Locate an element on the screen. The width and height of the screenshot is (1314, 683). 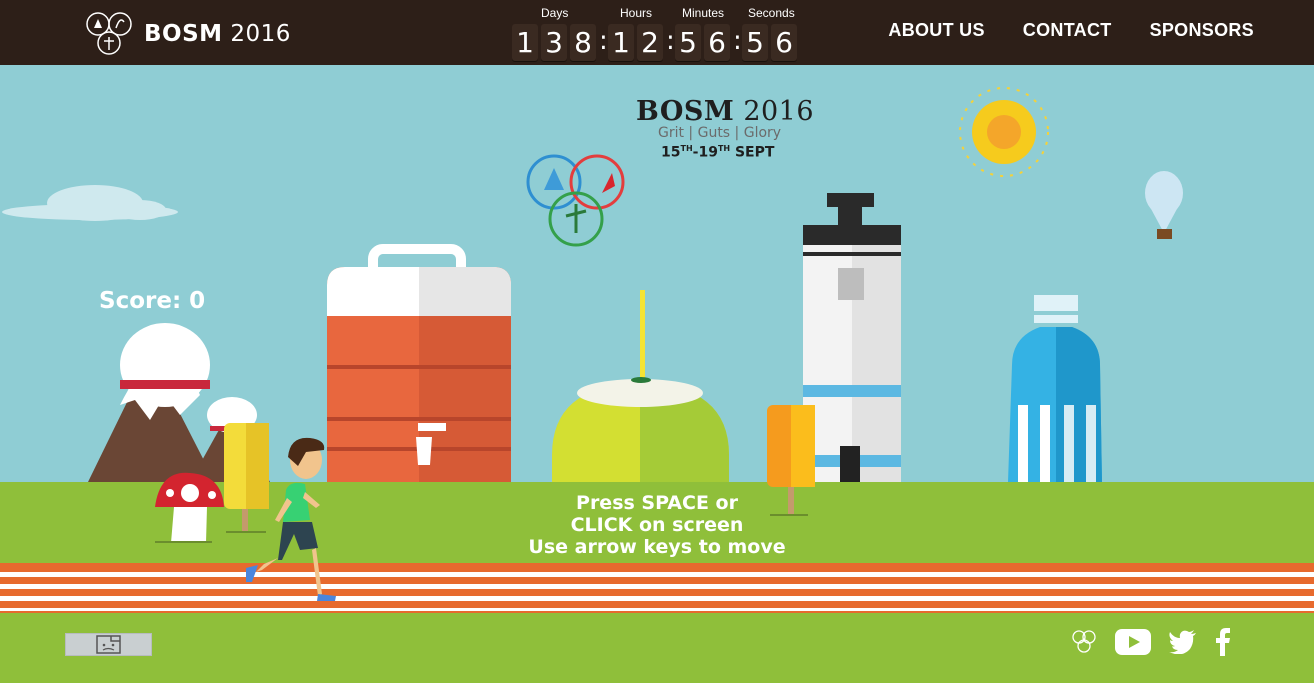
twitter-icon is located at coordinates (1183, 642).